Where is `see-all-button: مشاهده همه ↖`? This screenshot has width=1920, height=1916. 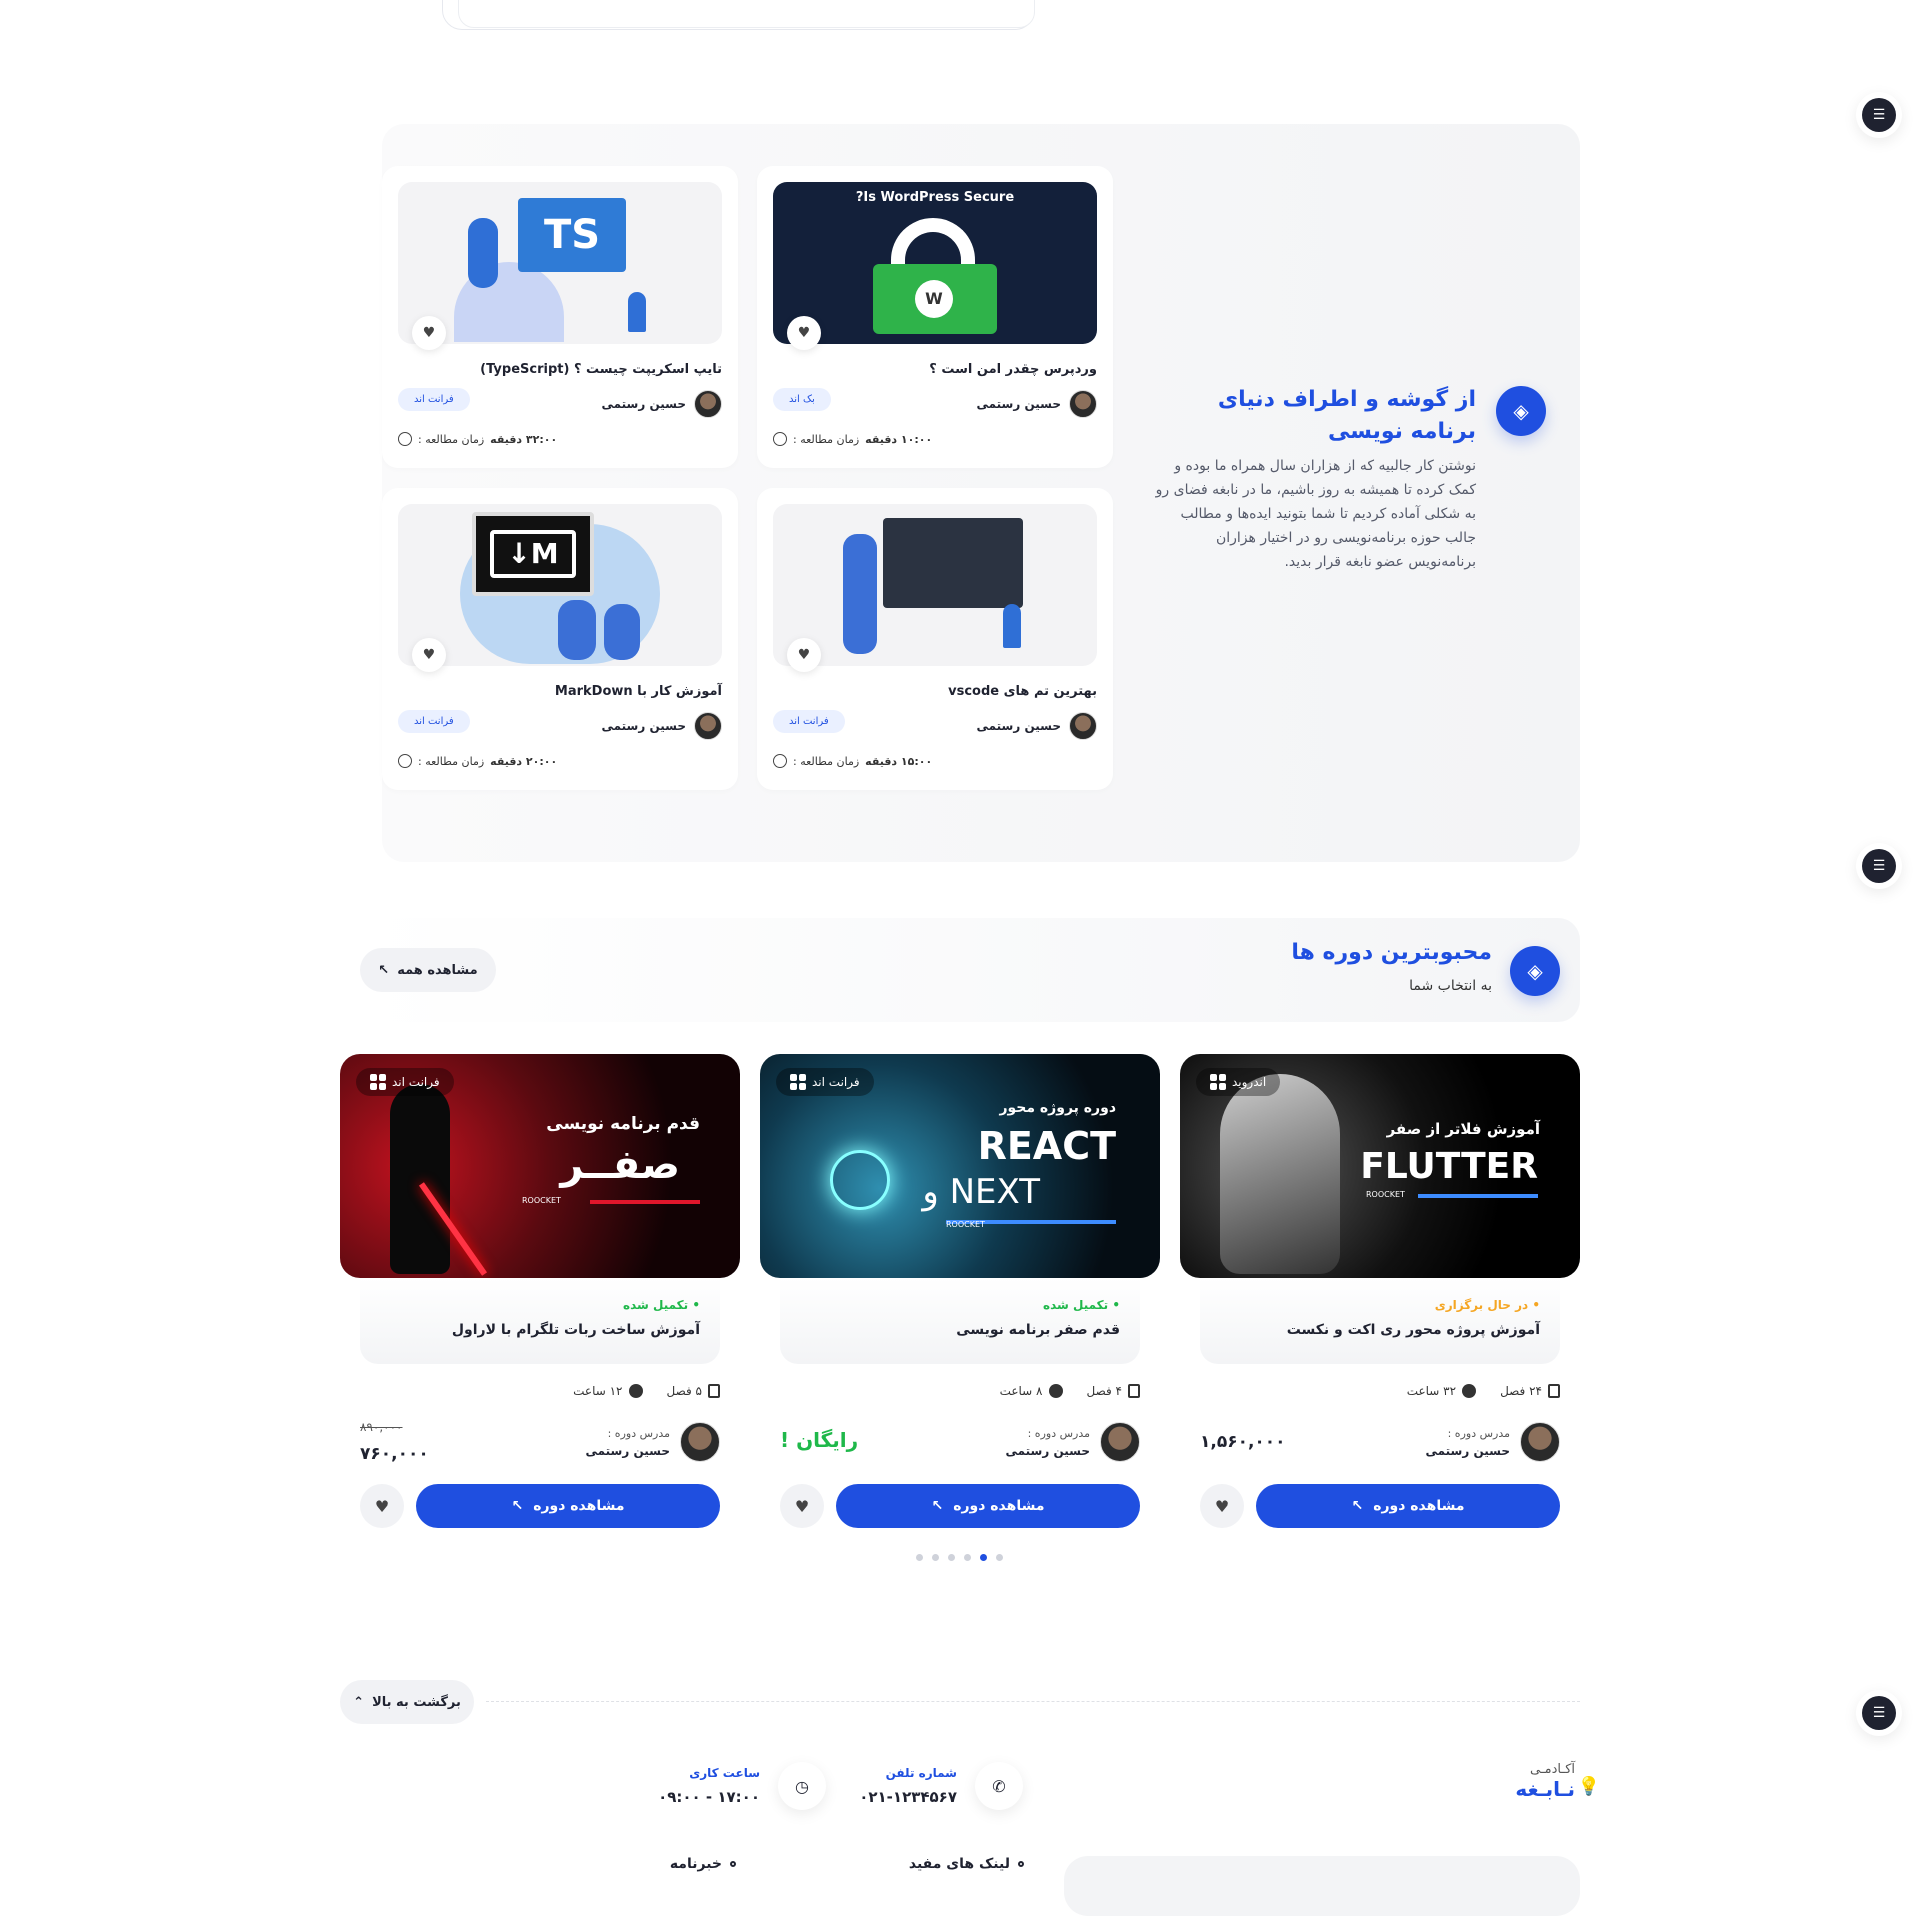
see-all-button: مشاهده همه ↖ is located at coordinates (428, 970).